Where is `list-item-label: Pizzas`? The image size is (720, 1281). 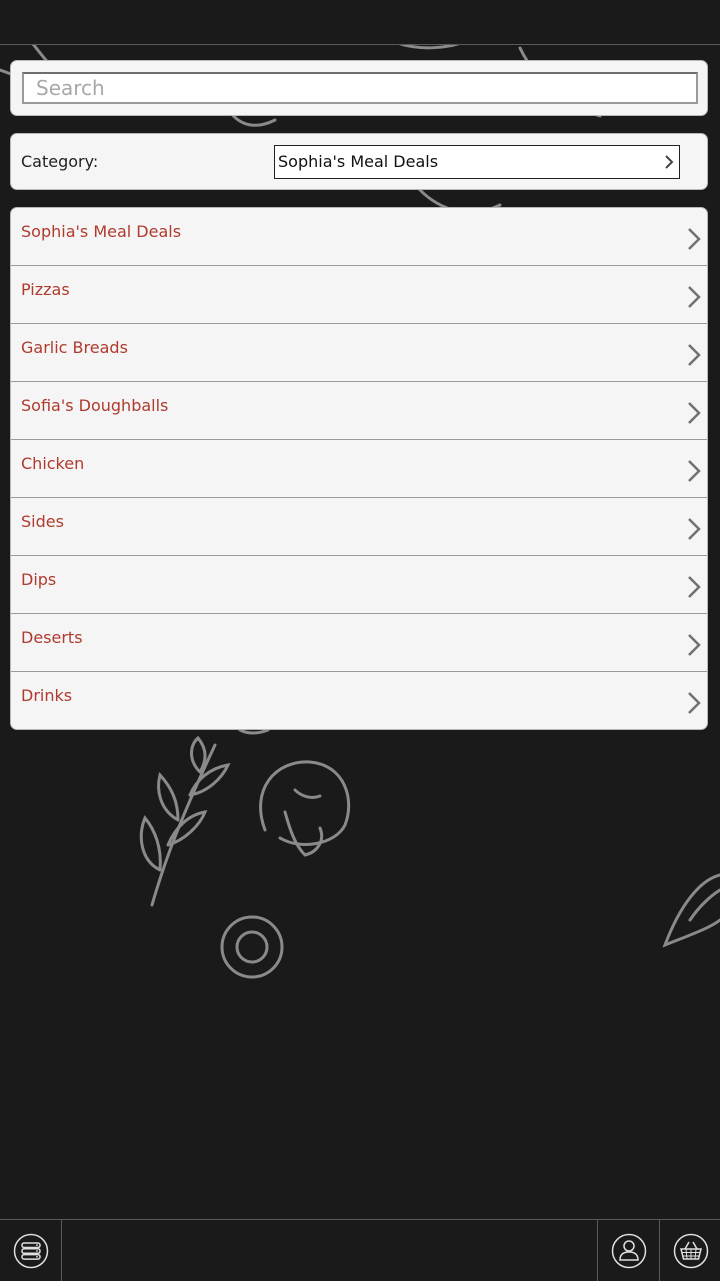
list-item-label: Pizzas is located at coordinates (45, 289).